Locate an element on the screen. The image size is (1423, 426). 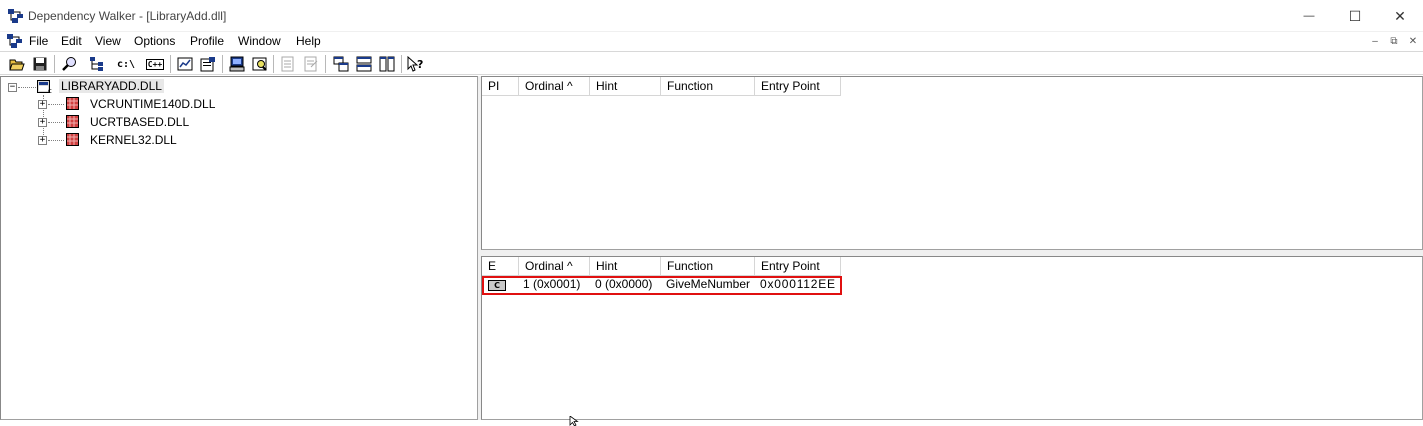
close-button: ✕ is located at coordinates (1400, 16).